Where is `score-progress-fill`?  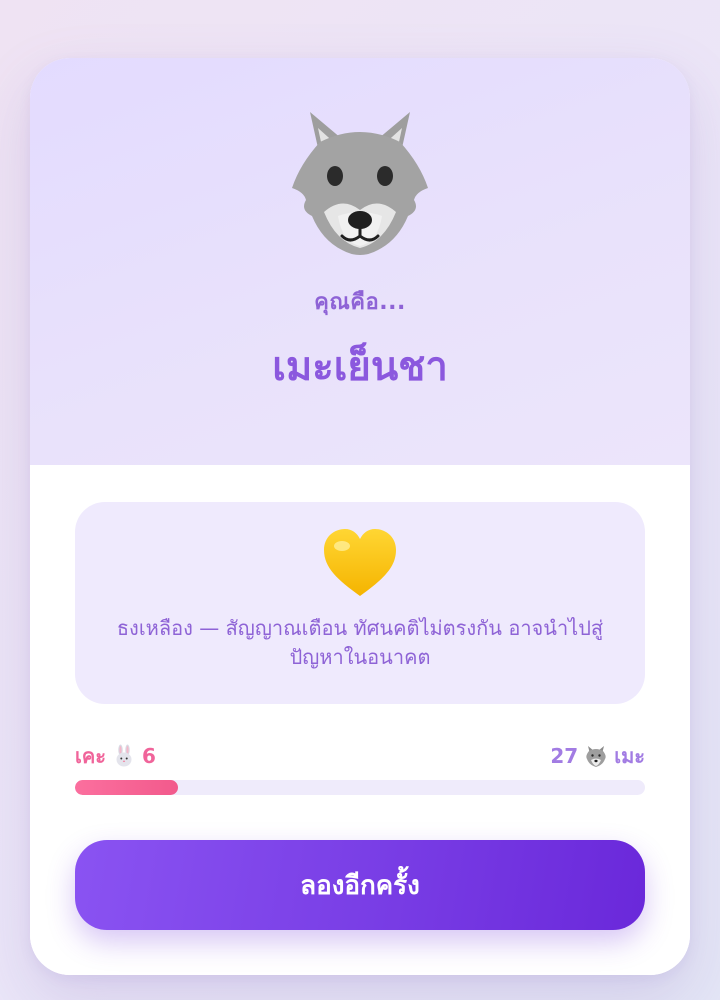 score-progress-fill is located at coordinates (126, 787).